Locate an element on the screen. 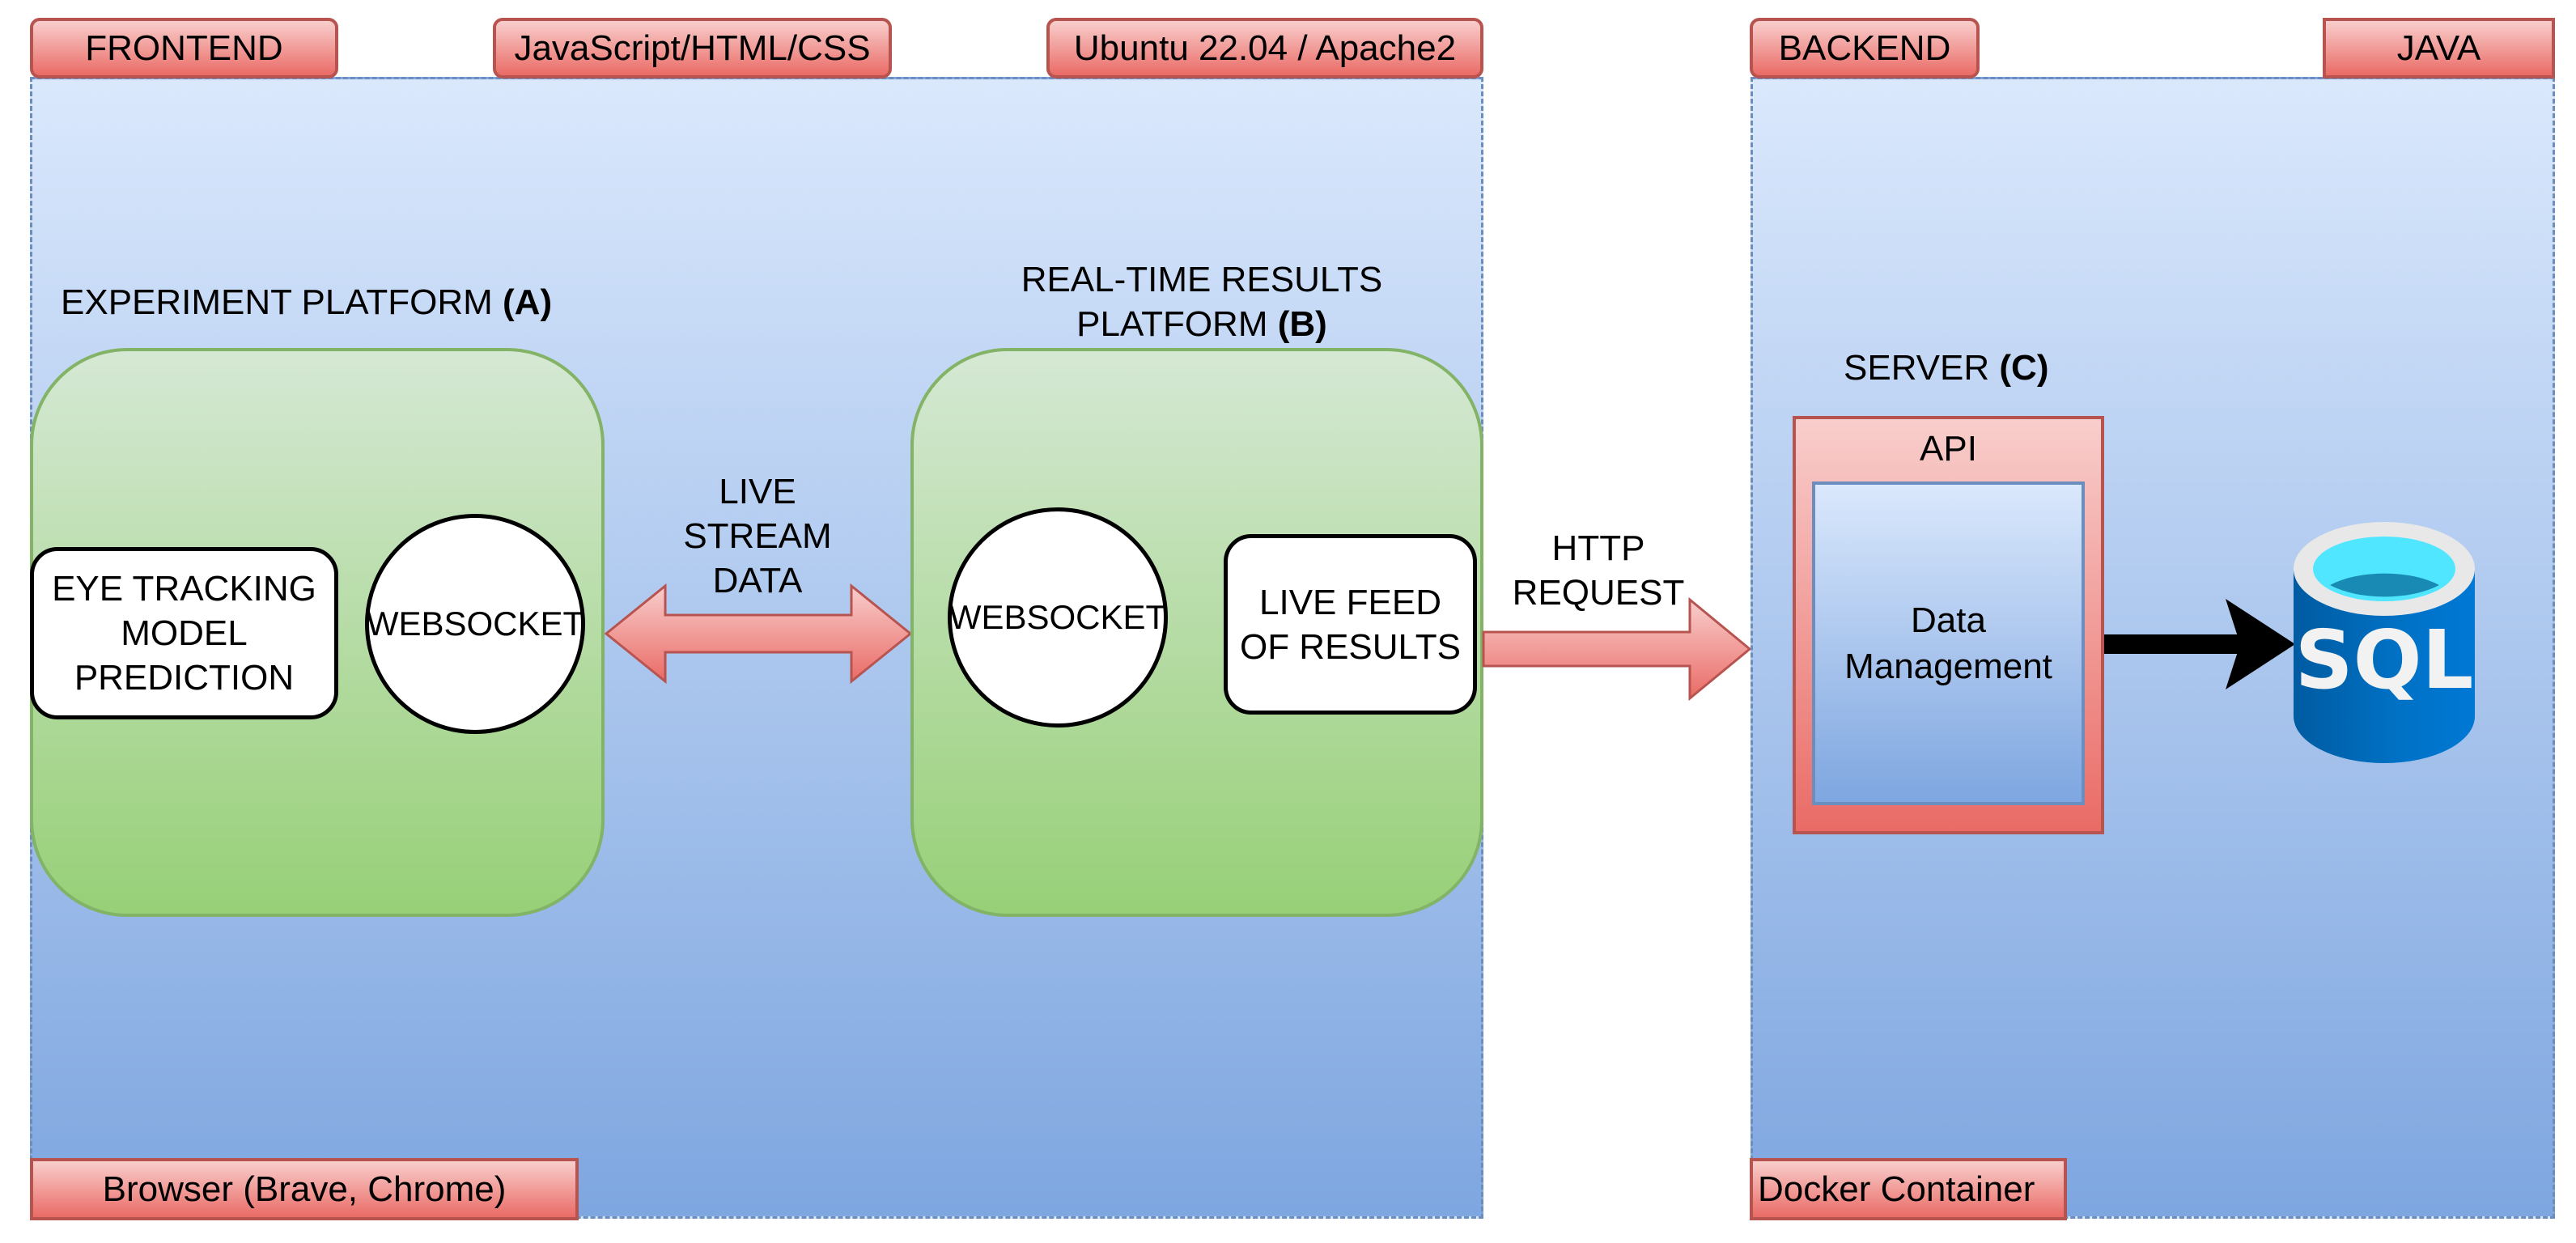 The height and width of the screenshot is (1243, 2576). languages-tag: JavaScript/HTML/CSS is located at coordinates (692, 48).